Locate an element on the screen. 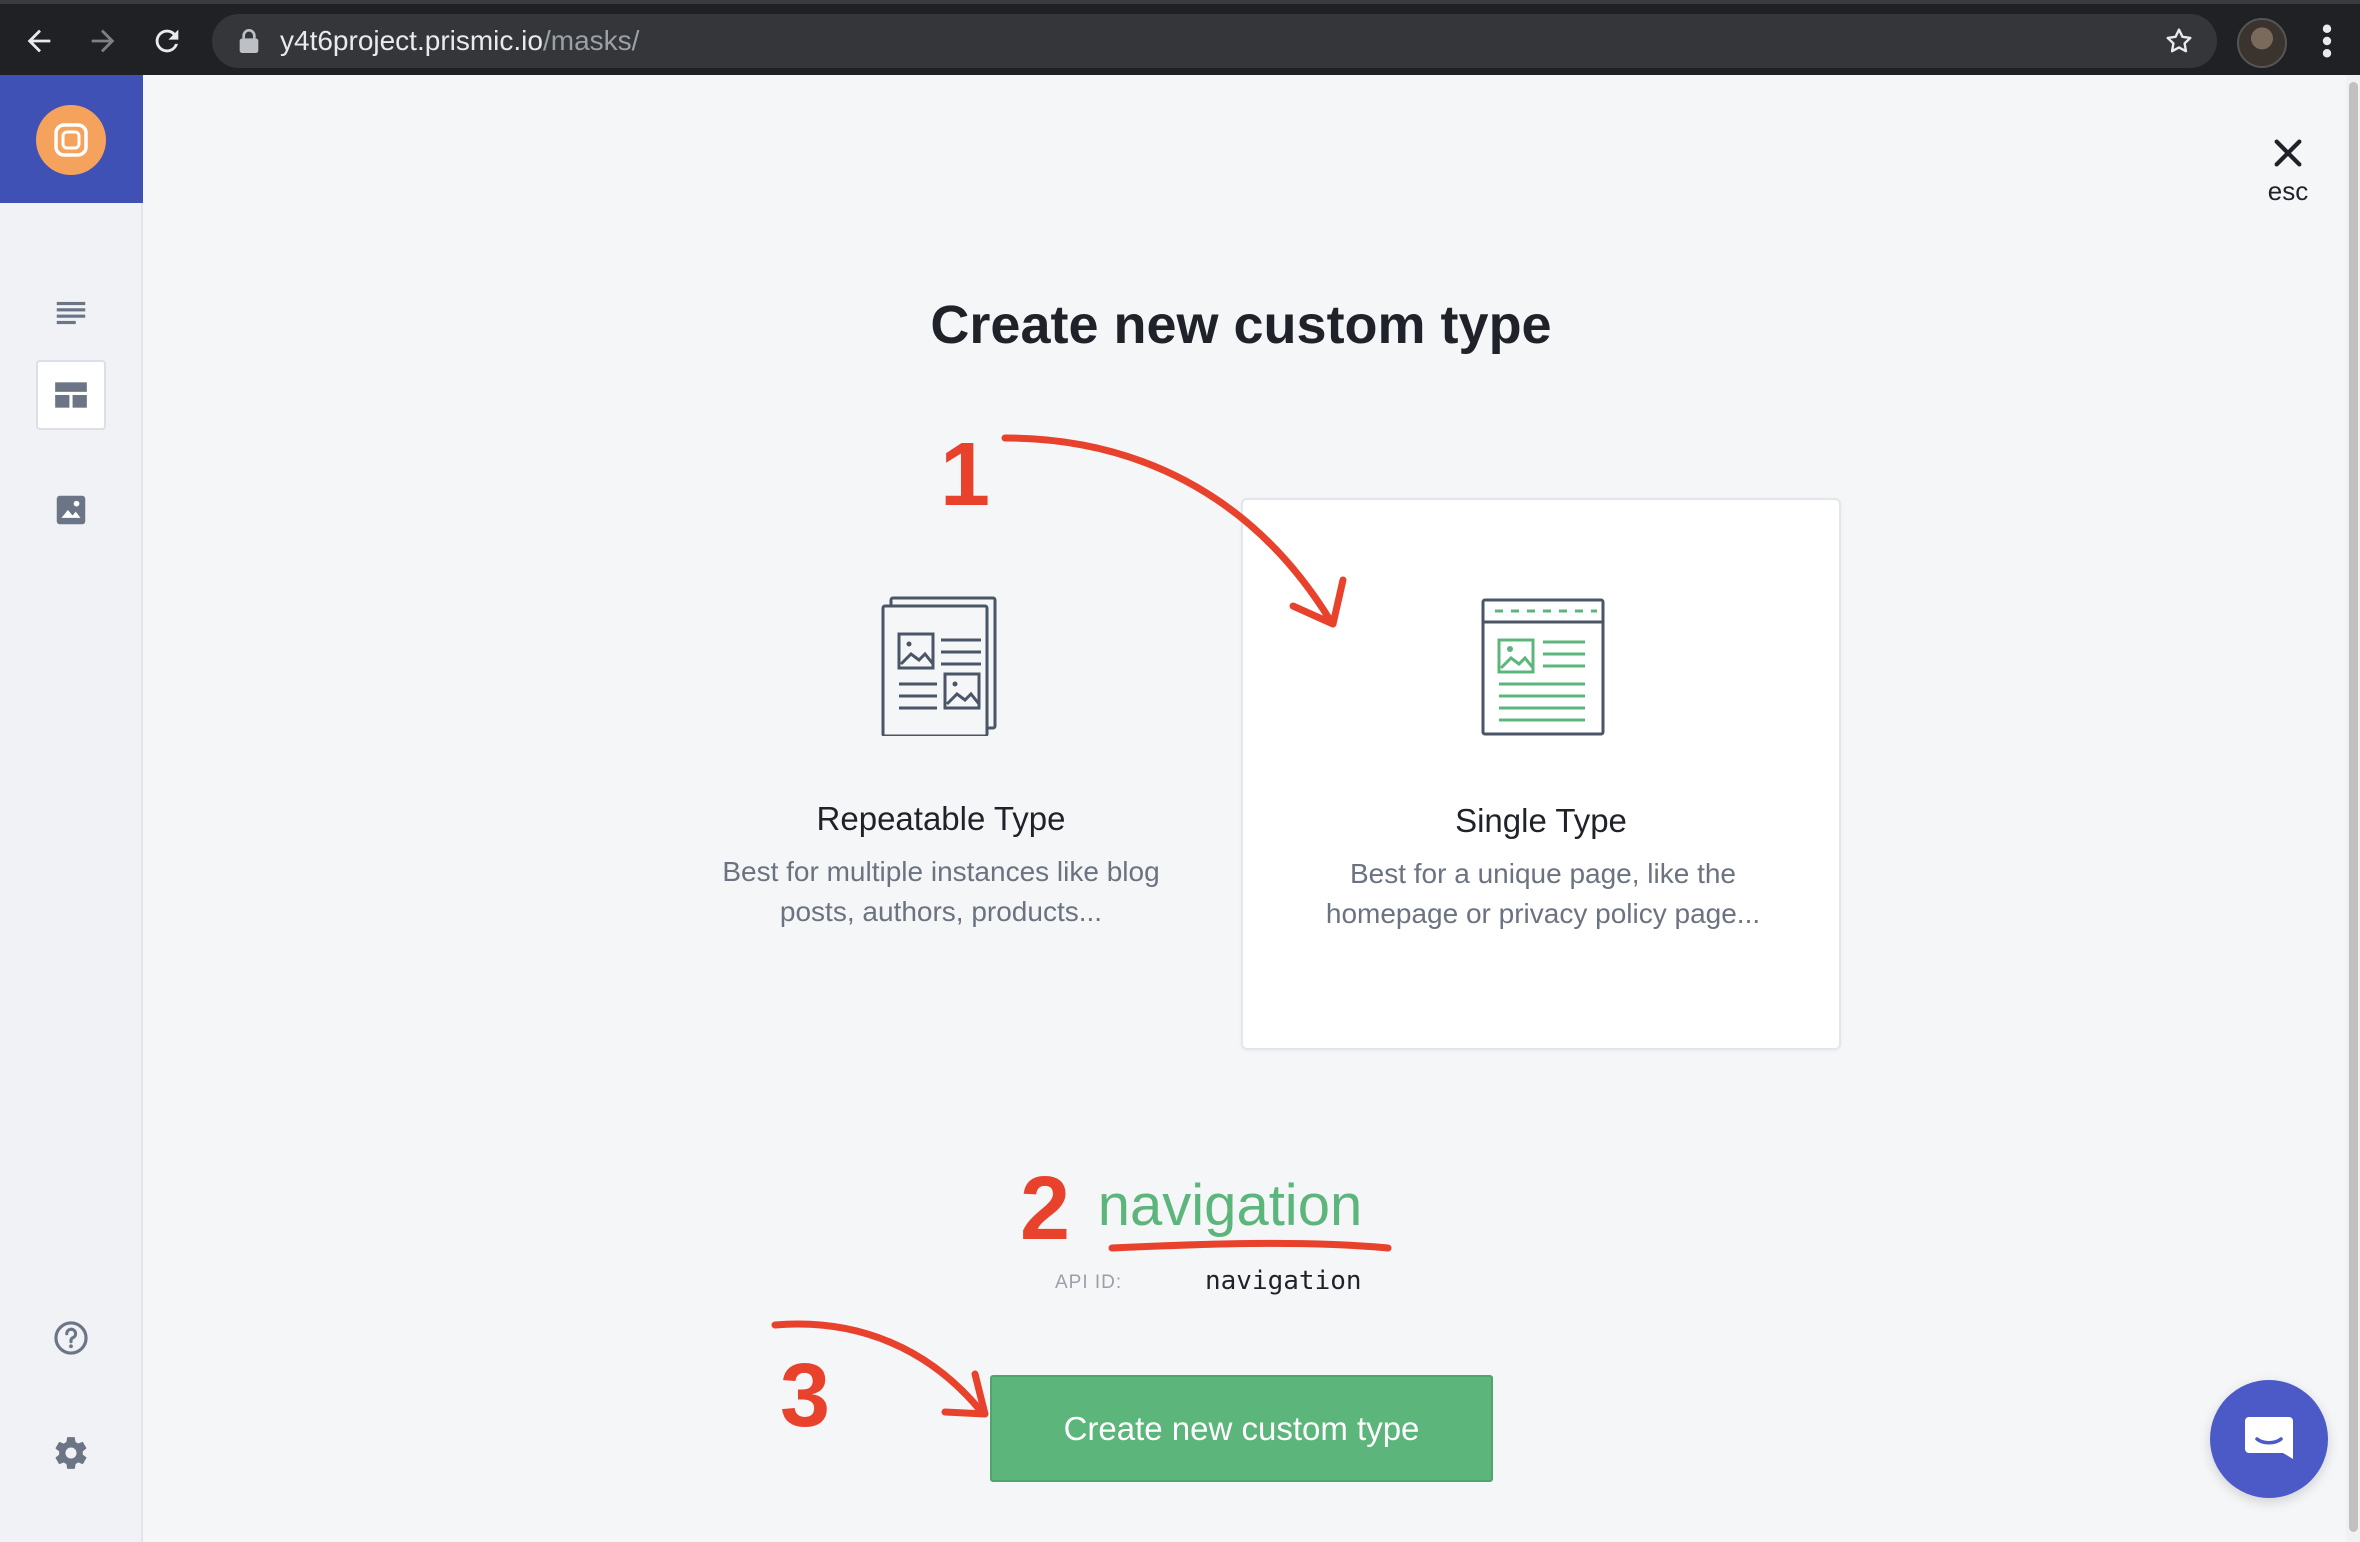  custom-types-icon is located at coordinates (71, 395).